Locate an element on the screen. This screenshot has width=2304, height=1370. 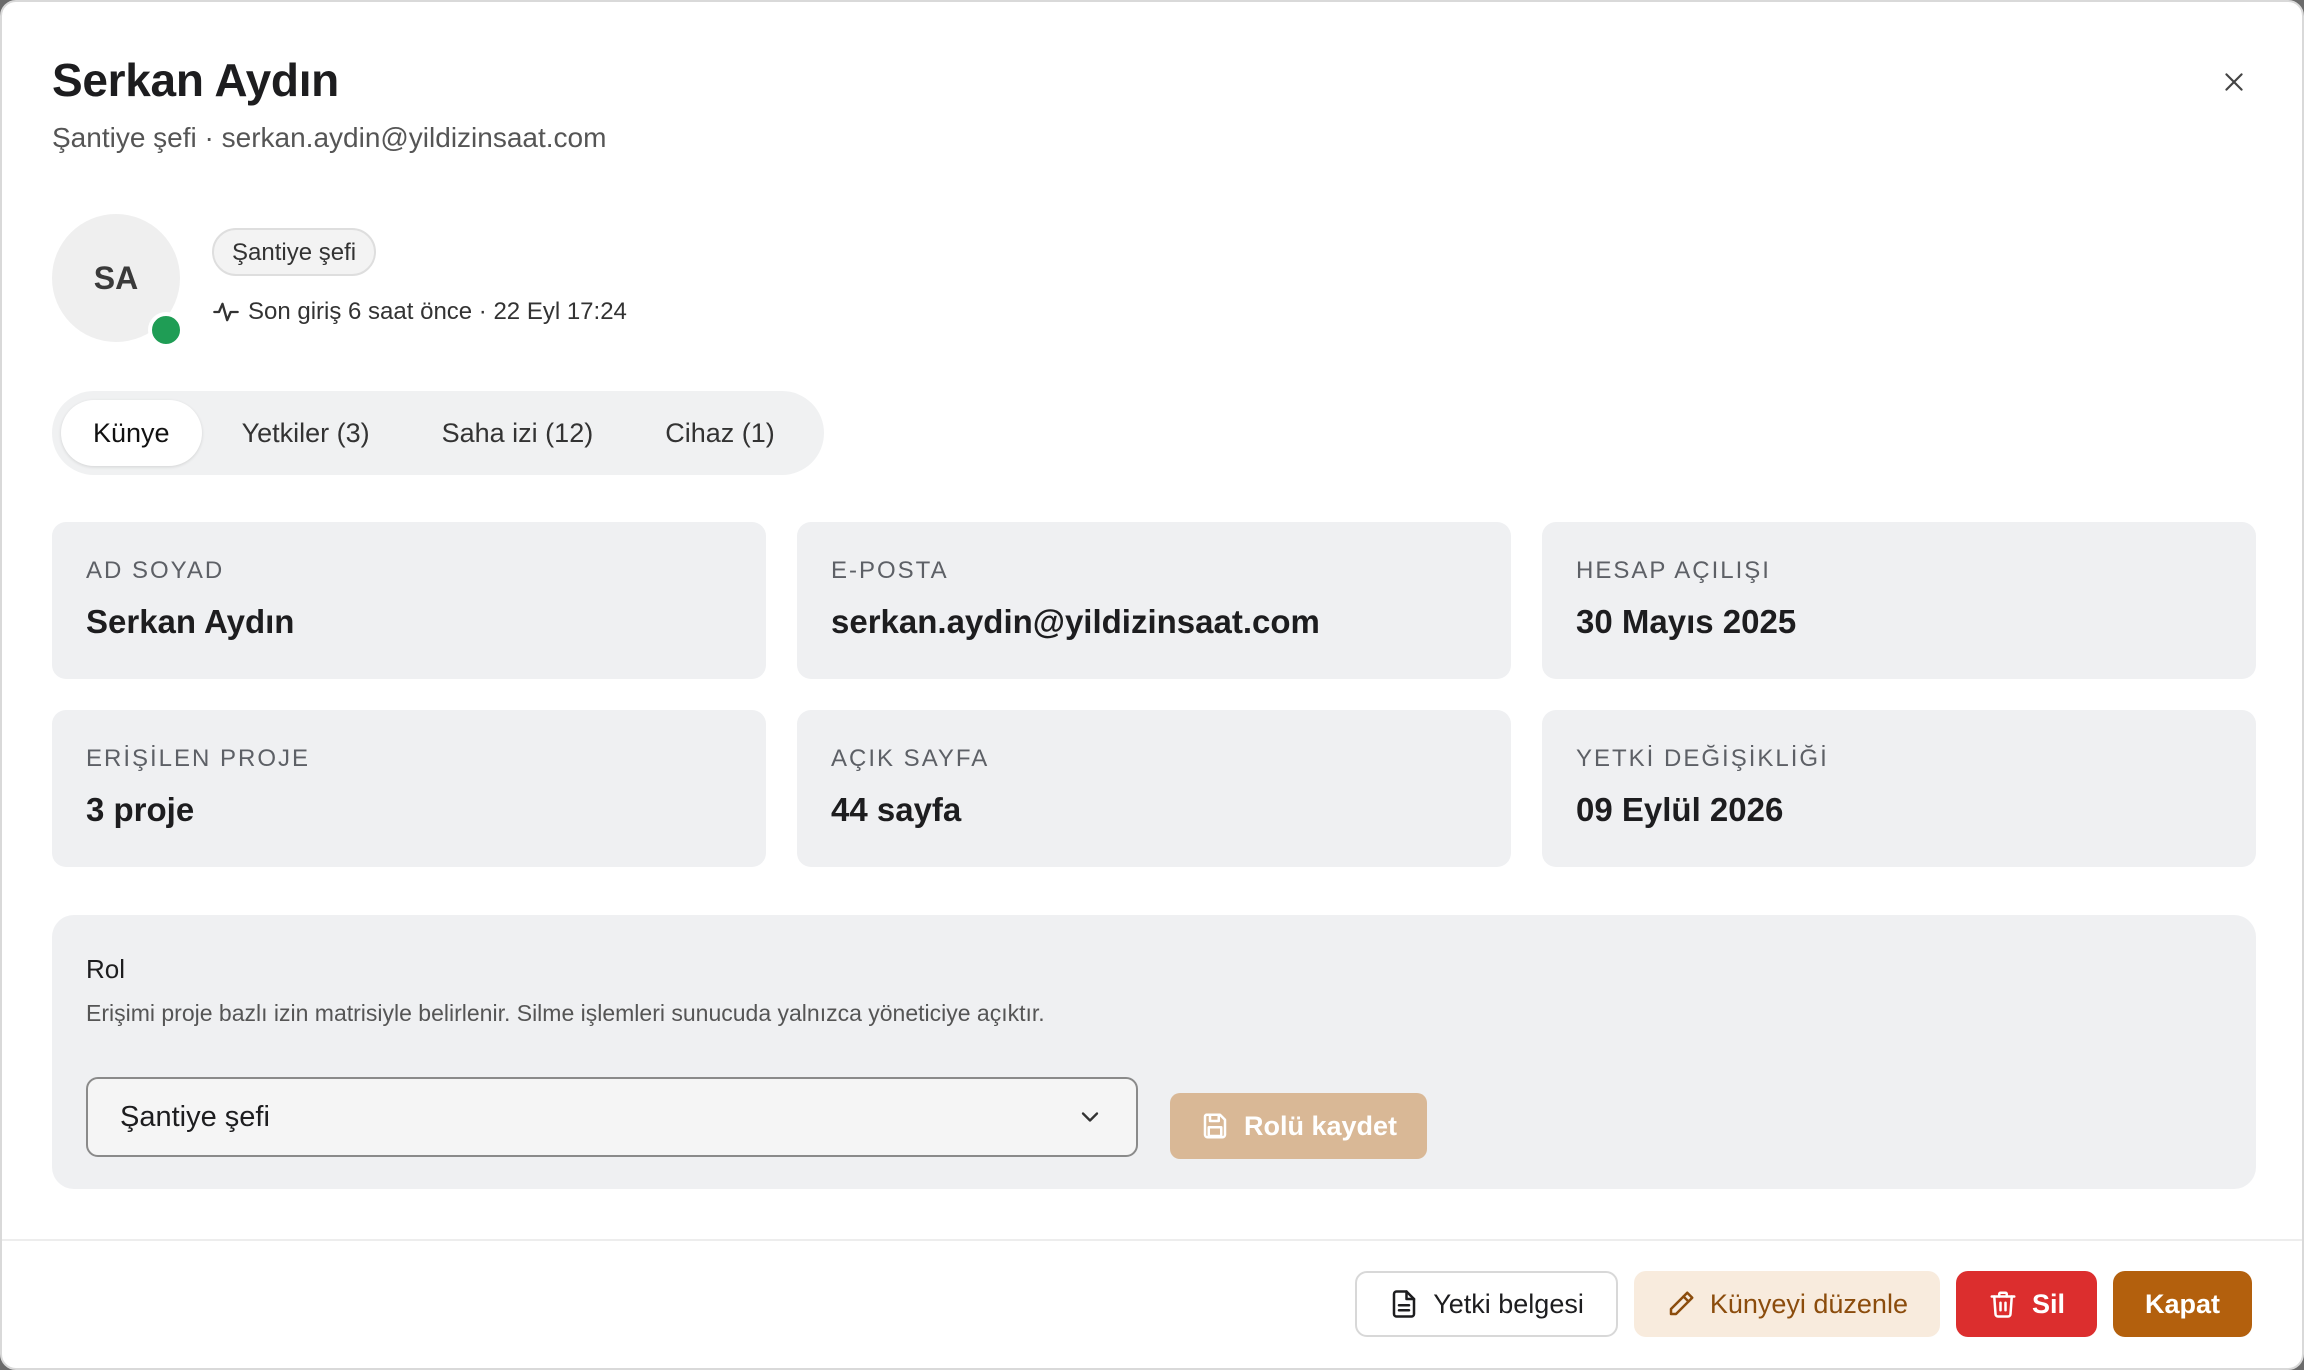
tab-saha-izi: Saha izi (12) is located at coordinates (518, 433).